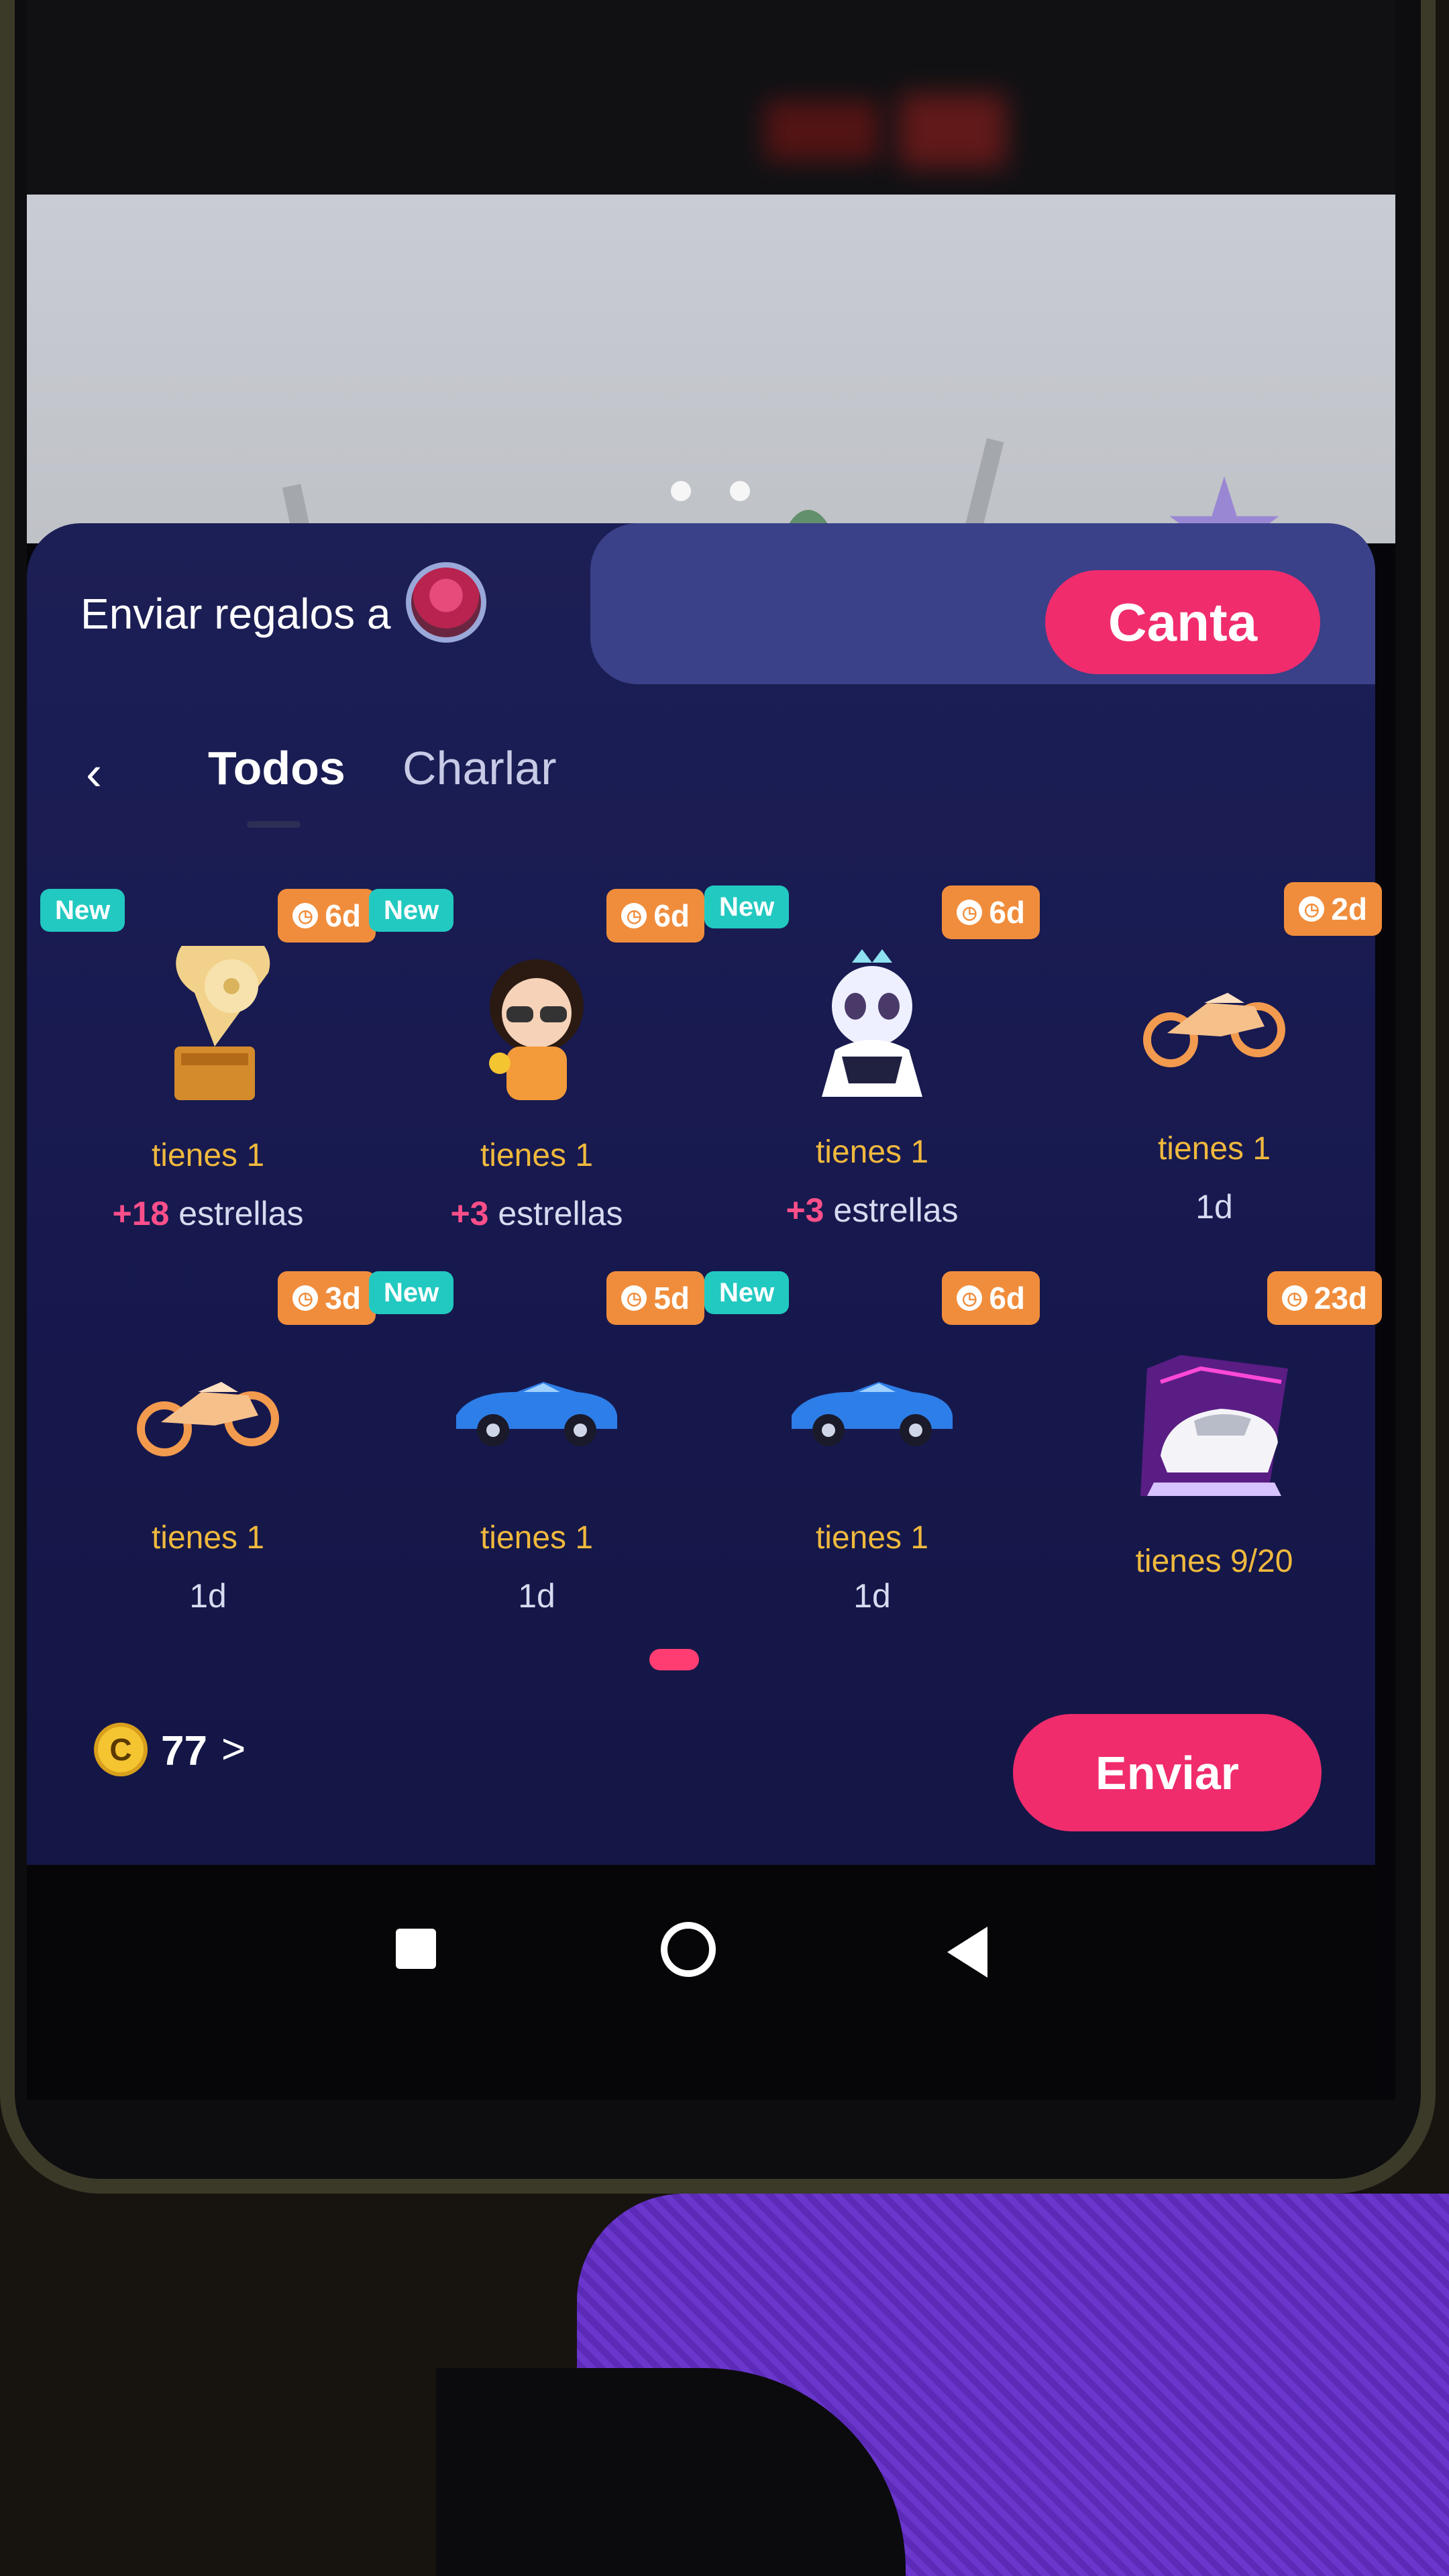 The image size is (1449, 2576). What do you see at coordinates (1340, 1298) in the screenshot?
I see `time-badge-label: 23d` at bounding box center [1340, 1298].